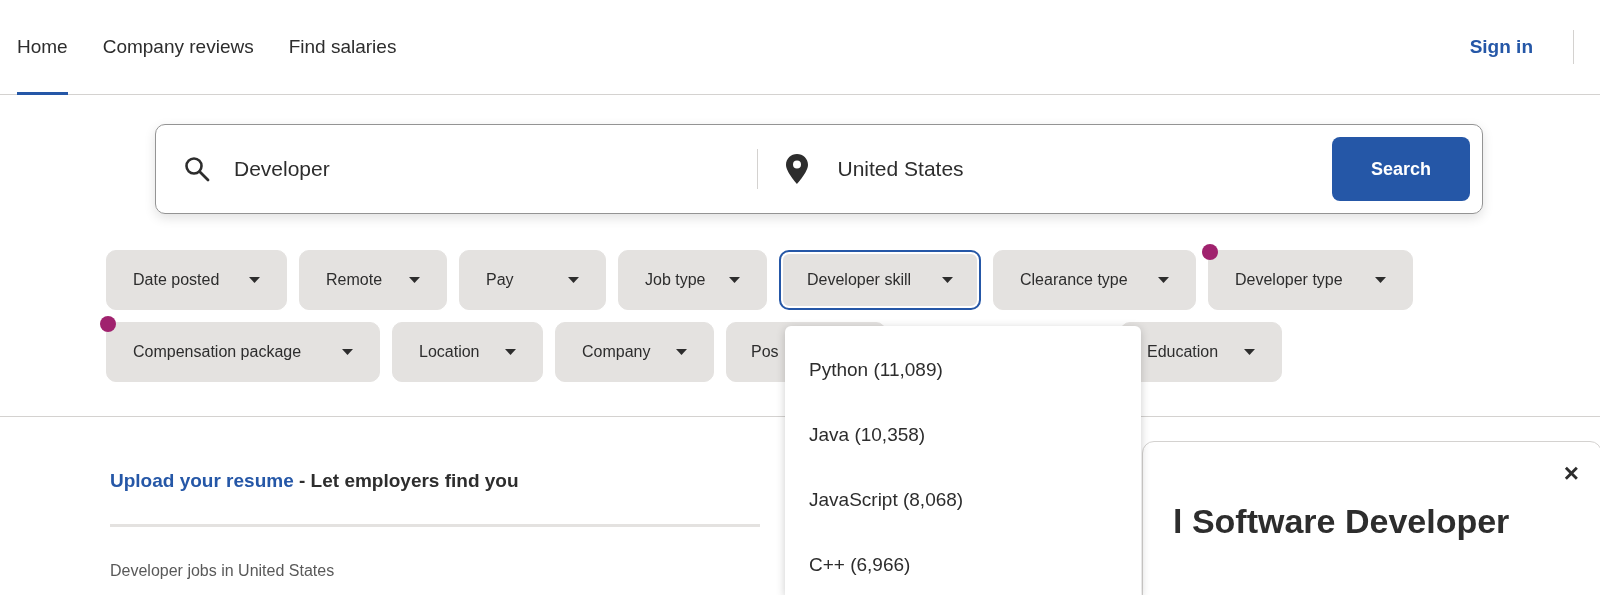  Describe the element at coordinates (222, 570) in the screenshot. I see `results-heading: Developer jobs in United States` at that location.